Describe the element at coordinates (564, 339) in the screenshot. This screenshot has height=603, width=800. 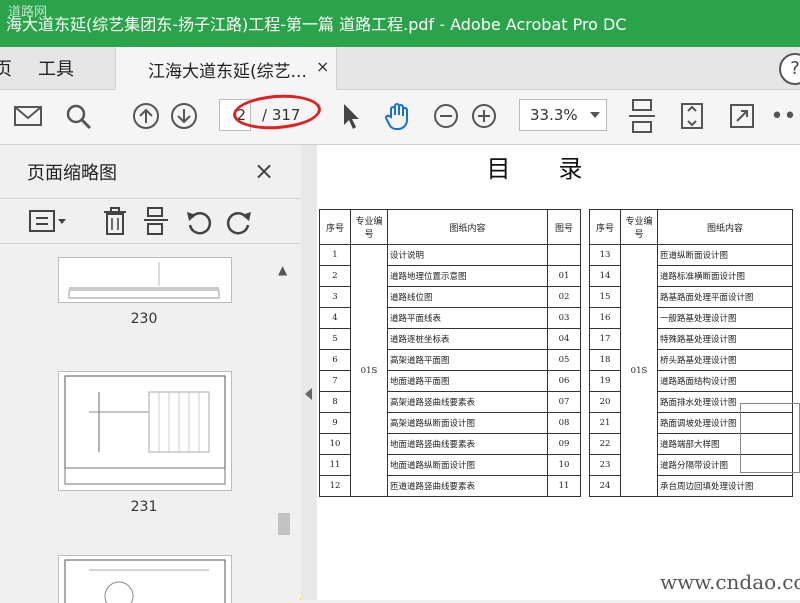
I see `drawing-code: 04` at that location.